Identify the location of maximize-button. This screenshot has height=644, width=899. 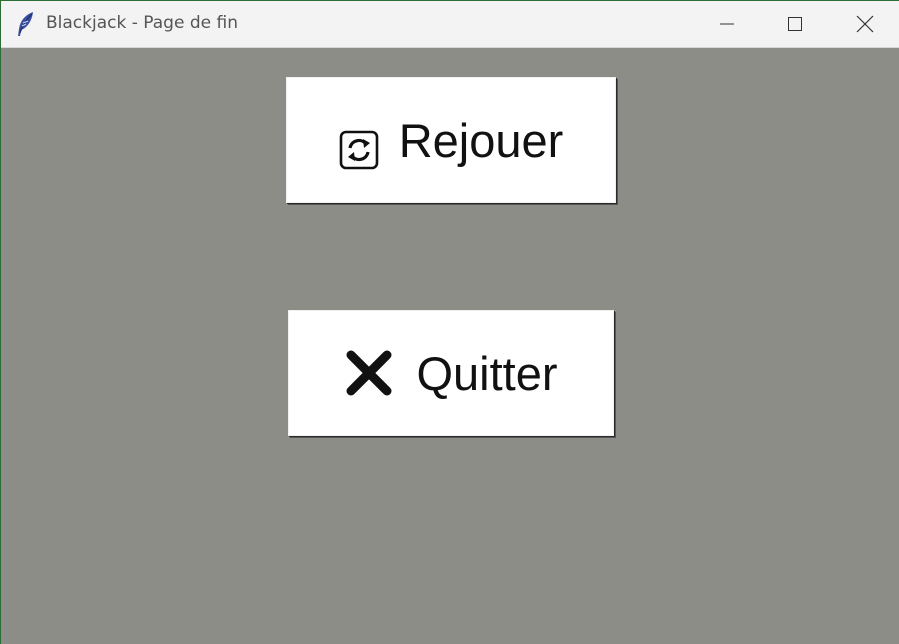
(795, 24).